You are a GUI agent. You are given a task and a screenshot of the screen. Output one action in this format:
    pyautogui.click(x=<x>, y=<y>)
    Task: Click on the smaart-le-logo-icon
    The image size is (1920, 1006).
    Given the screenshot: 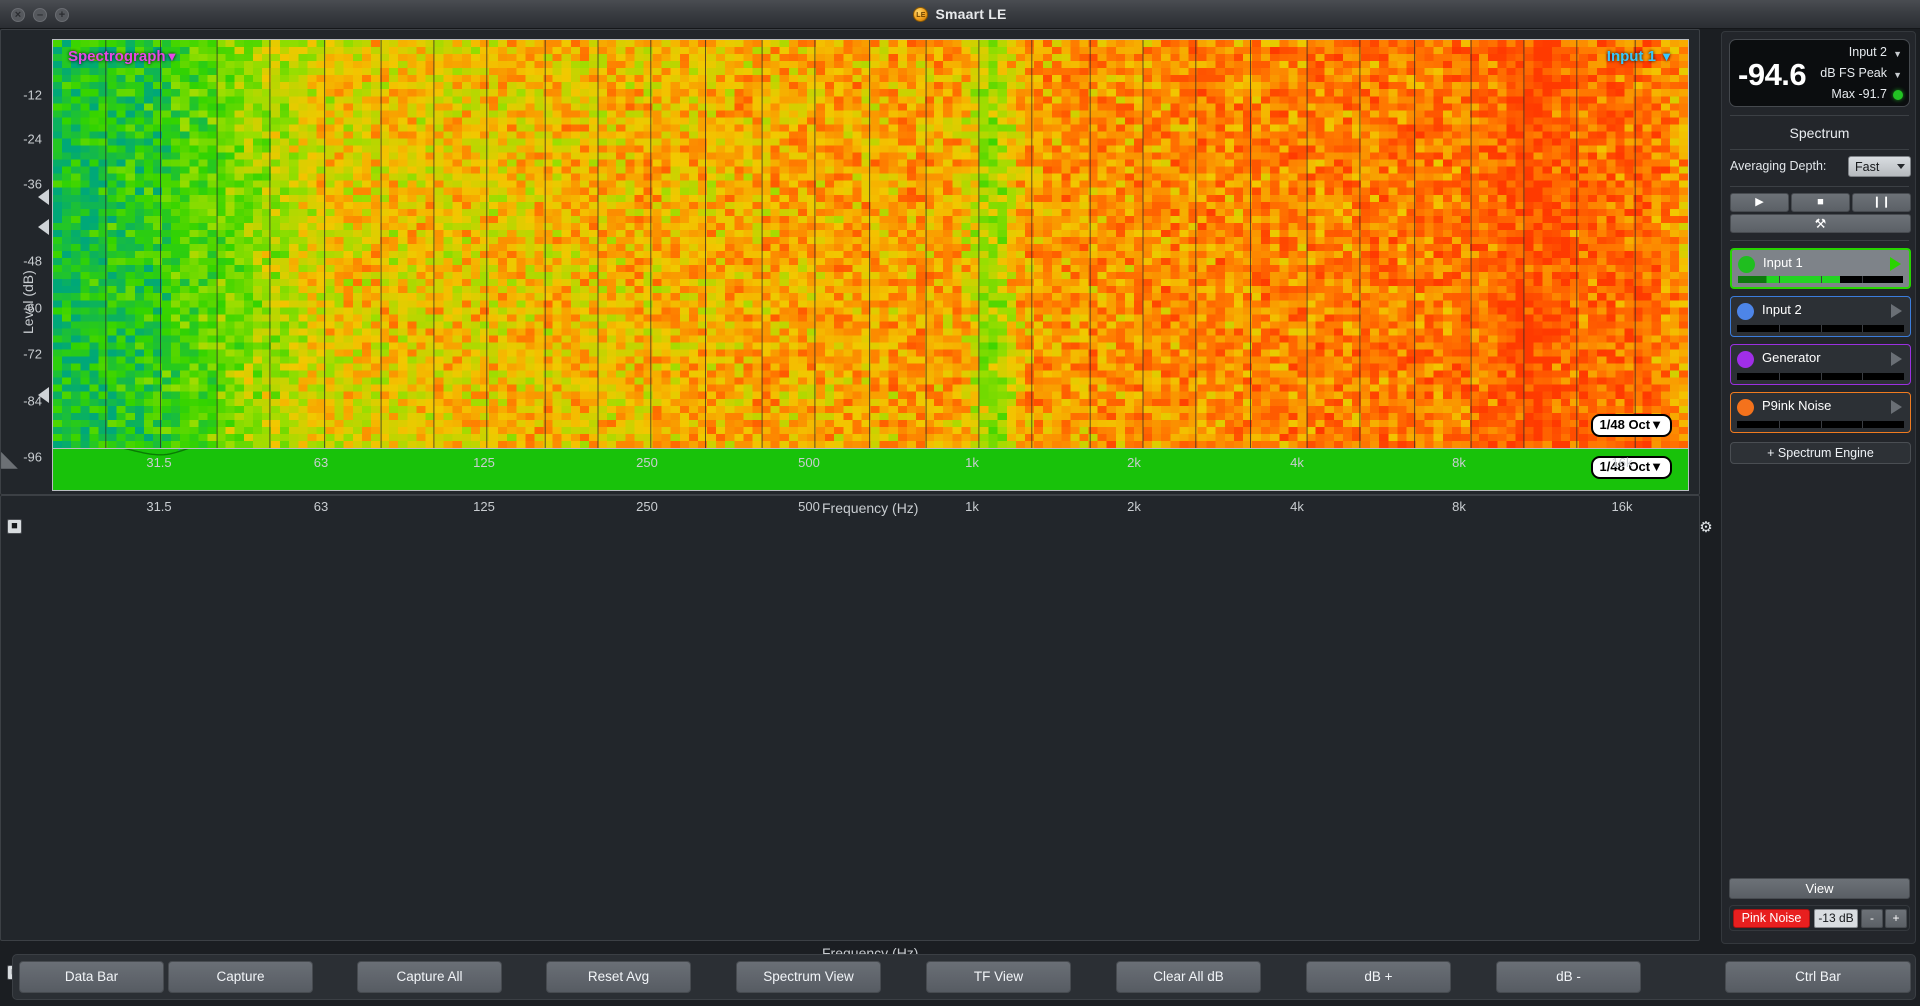 What is the action you would take?
    pyautogui.click(x=921, y=15)
    